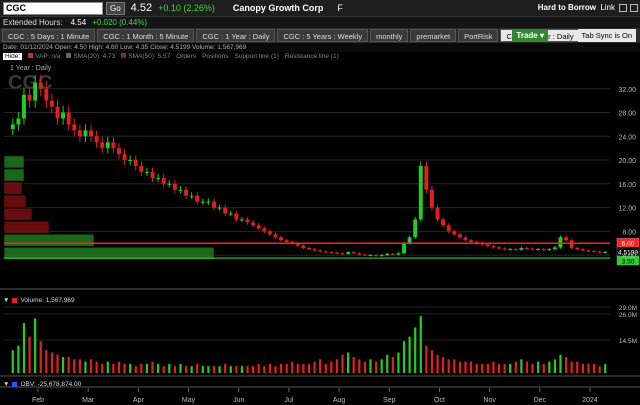  Describe the element at coordinates (49, 35) in the screenshot. I see `tab-5days: CGC : 5 Days : 1 Minute` at that location.